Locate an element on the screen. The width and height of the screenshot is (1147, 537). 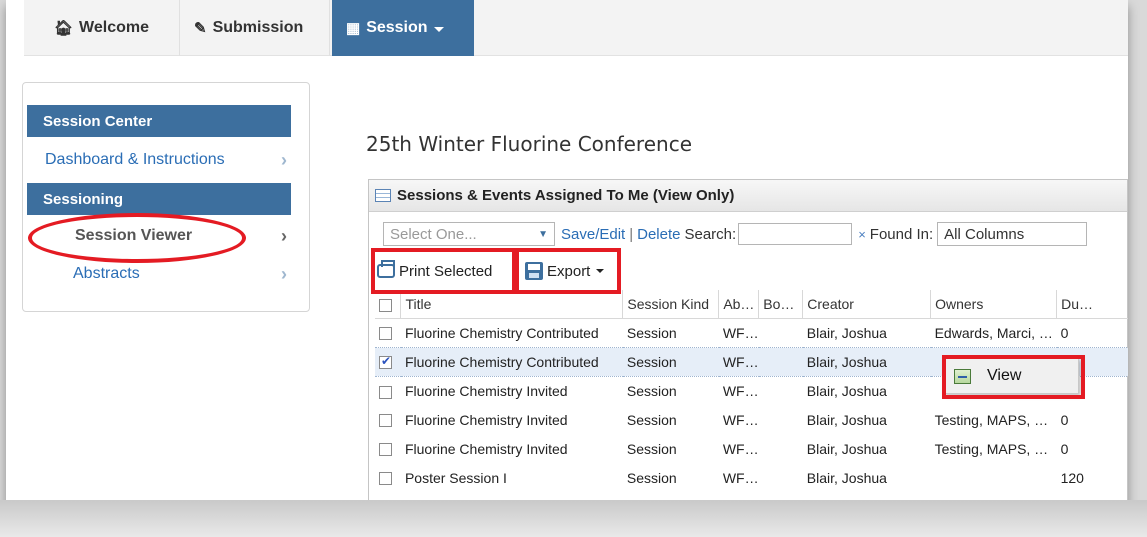
search-label: Search: is located at coordinates (710, 234).